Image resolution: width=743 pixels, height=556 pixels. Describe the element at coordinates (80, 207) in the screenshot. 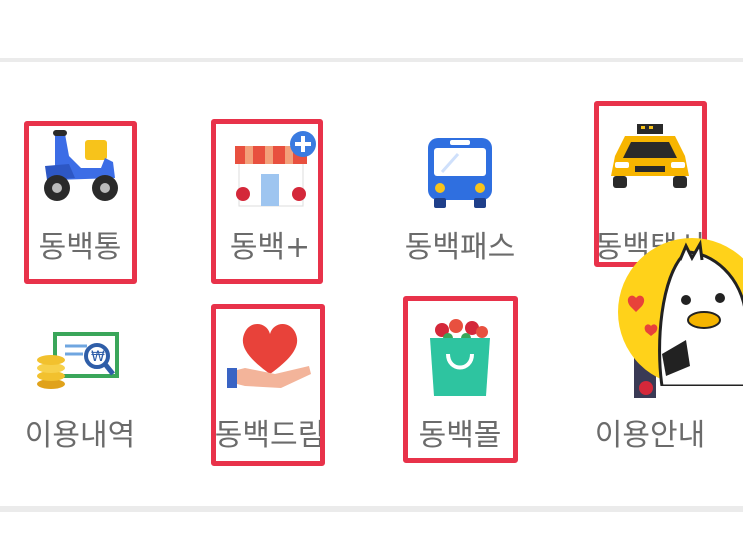

I see `menu-item-dongbaek-tong: 동백통` at that location.